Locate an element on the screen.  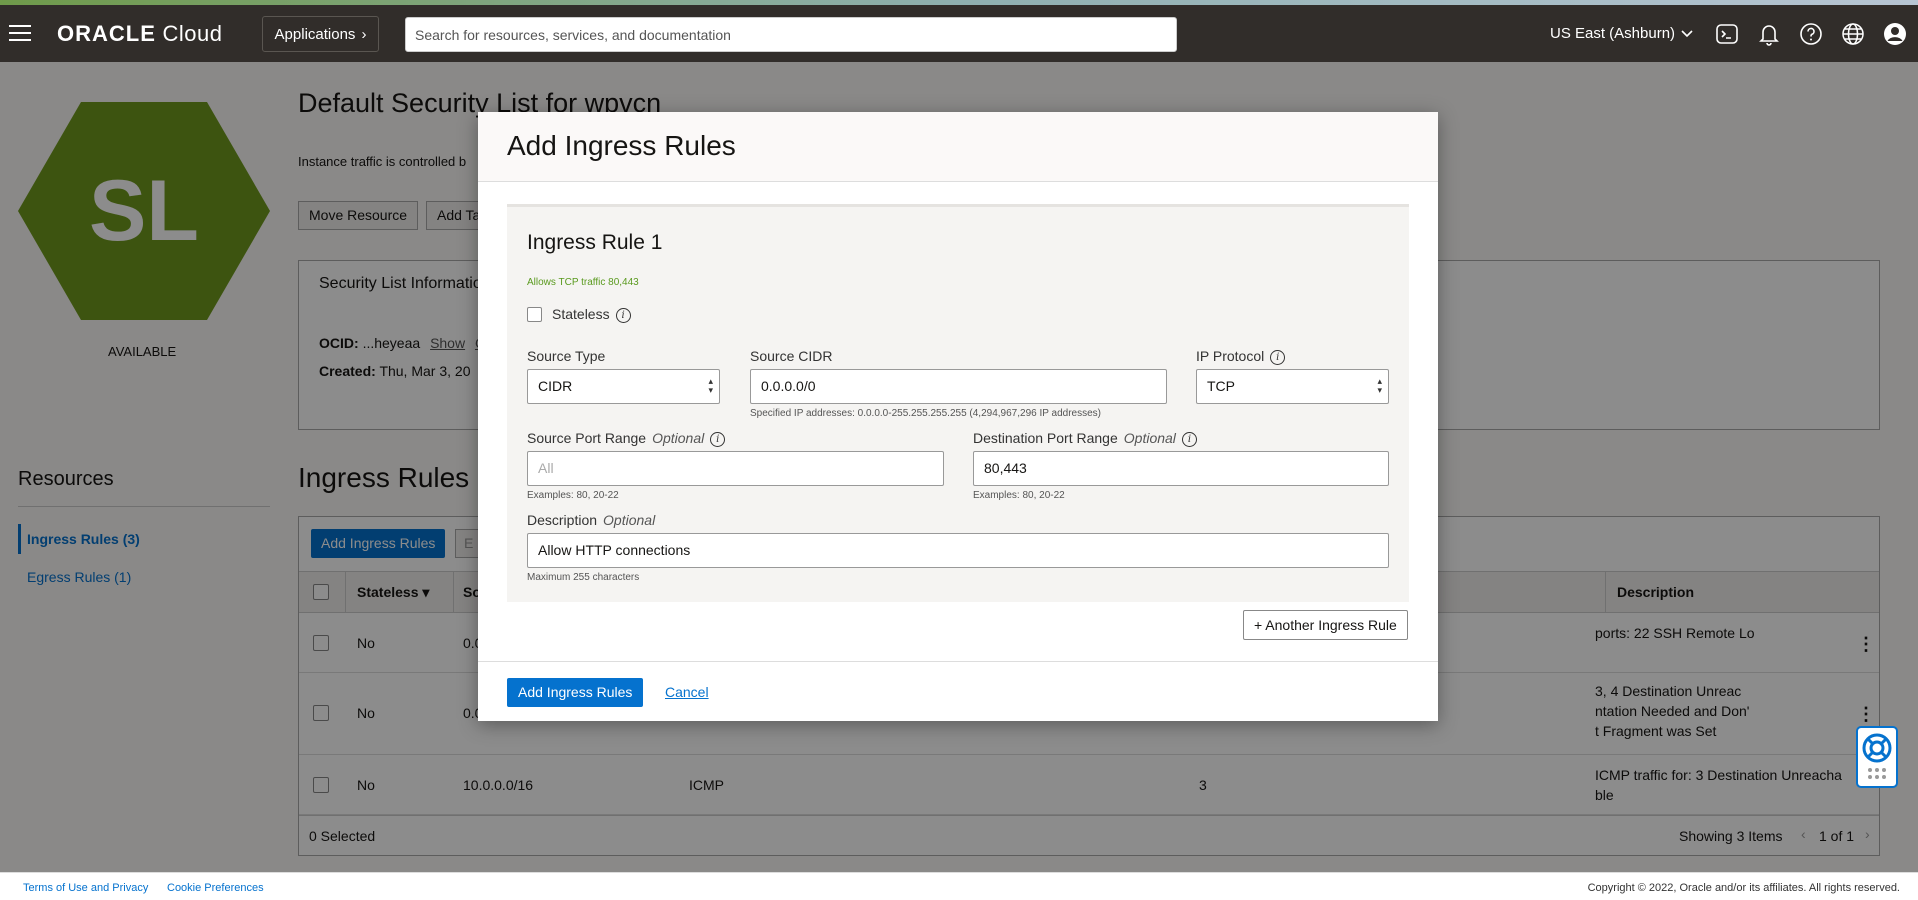
oracle-cloud-logo: ORACLE Cloud is located at coordinates (139, 34).